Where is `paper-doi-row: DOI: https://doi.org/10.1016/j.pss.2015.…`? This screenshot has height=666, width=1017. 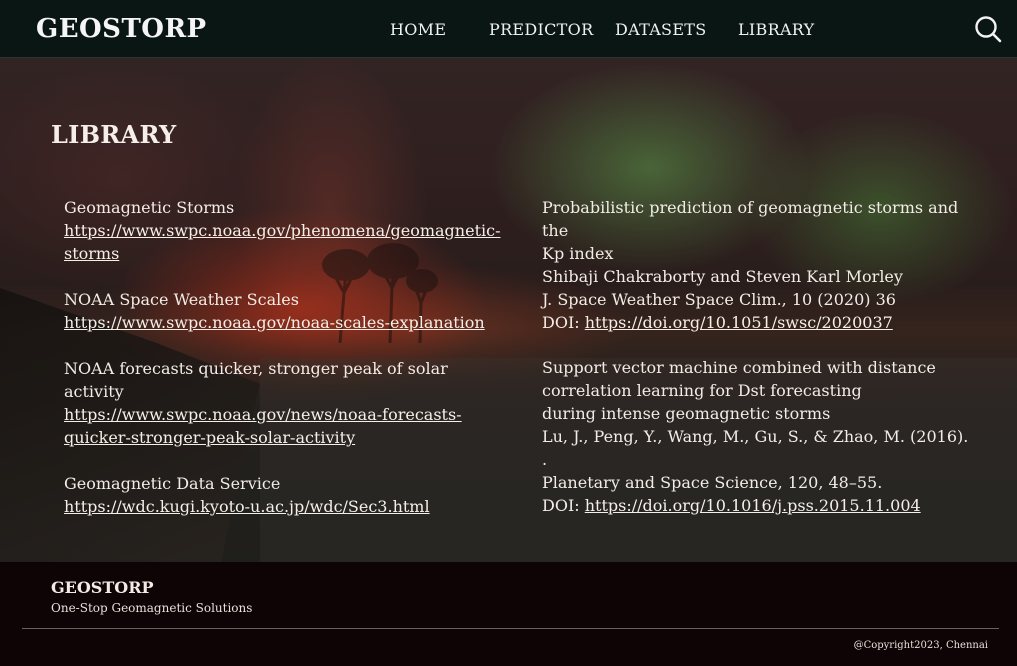
paper-doi-row: DOI: https://doi.org/10.1016/j.pss.2015.… is located at coordinates (757, 505).